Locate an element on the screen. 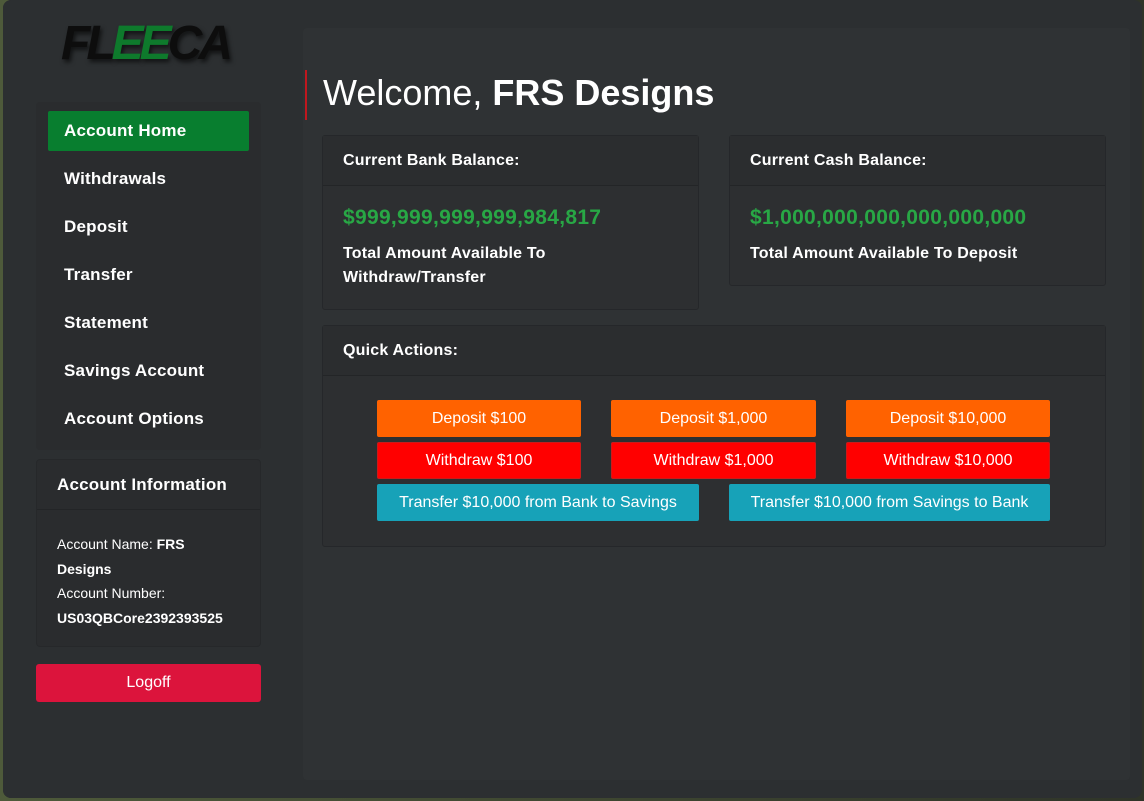  withdraw-100-button: Withdraw $100 is located at coordinates (479, 460).